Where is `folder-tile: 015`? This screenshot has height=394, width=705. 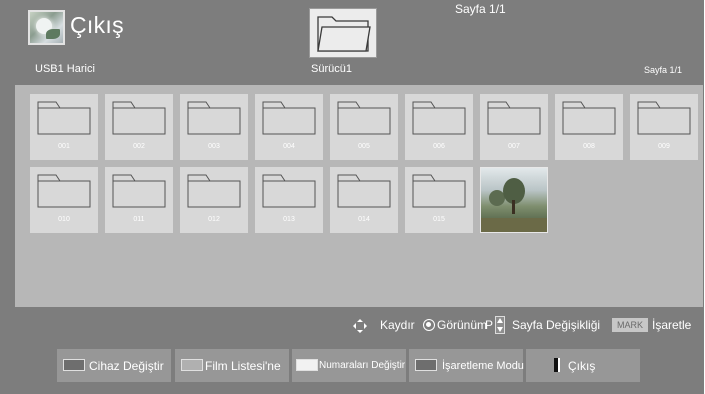
folder-tile: 015 is located at coordinates (439, 200).